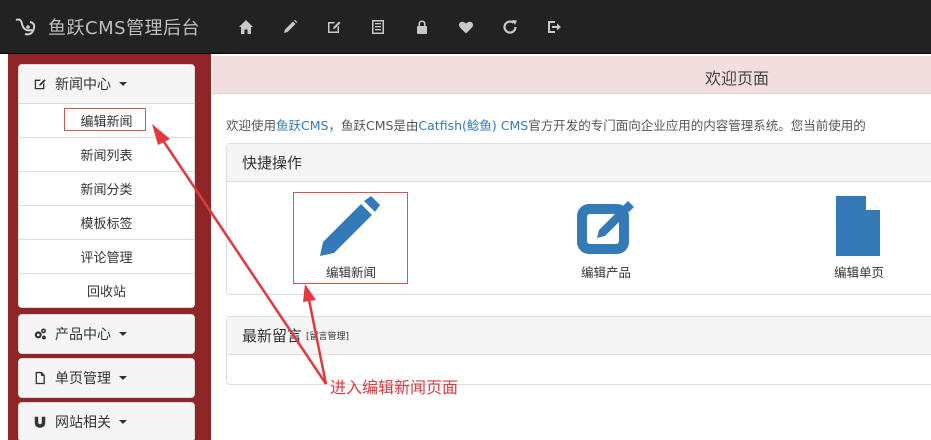 Image resolution: width=931 pixels, height=440 pixels. I want to click on sidebar-item-comments: 评论管理, so click(106, 256).